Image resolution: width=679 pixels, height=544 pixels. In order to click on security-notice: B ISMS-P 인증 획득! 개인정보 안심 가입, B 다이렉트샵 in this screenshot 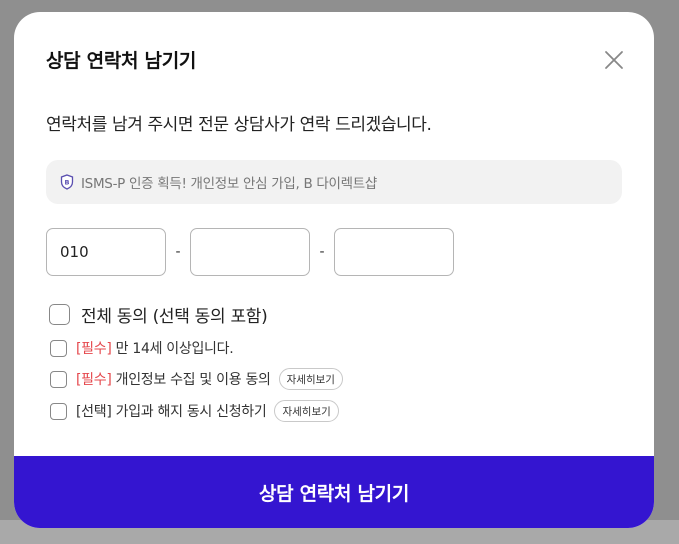, I will do `click(334, 182)`.